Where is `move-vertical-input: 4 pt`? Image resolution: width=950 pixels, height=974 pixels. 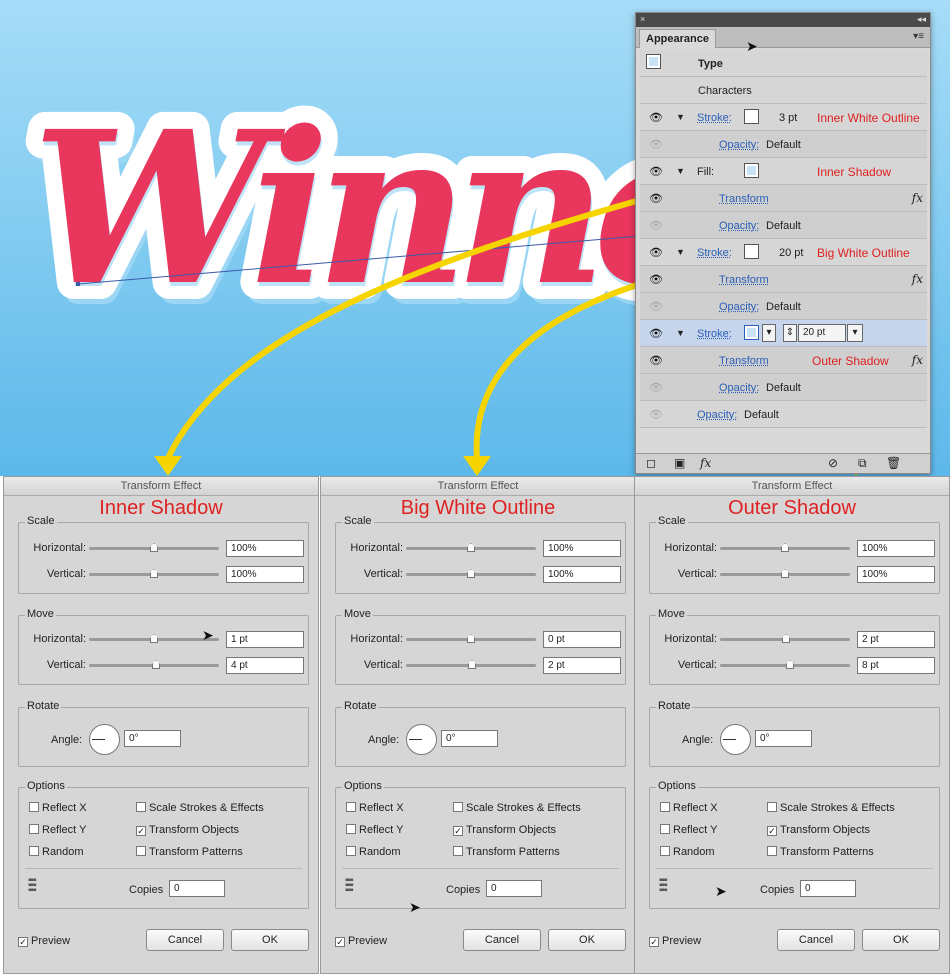
move-vertical-input: 4 pt is located at coordinates (265, 665).